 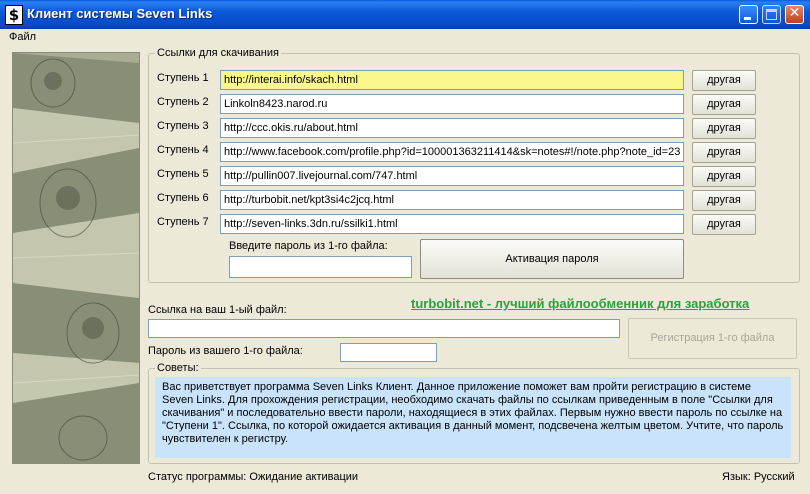 What do you see at coordinates (452, 224) in the screenshot?
I see `step-7-url-field: http://seven-links.3dn.ru/ssilki1.html` at bounding box center [452, 224].